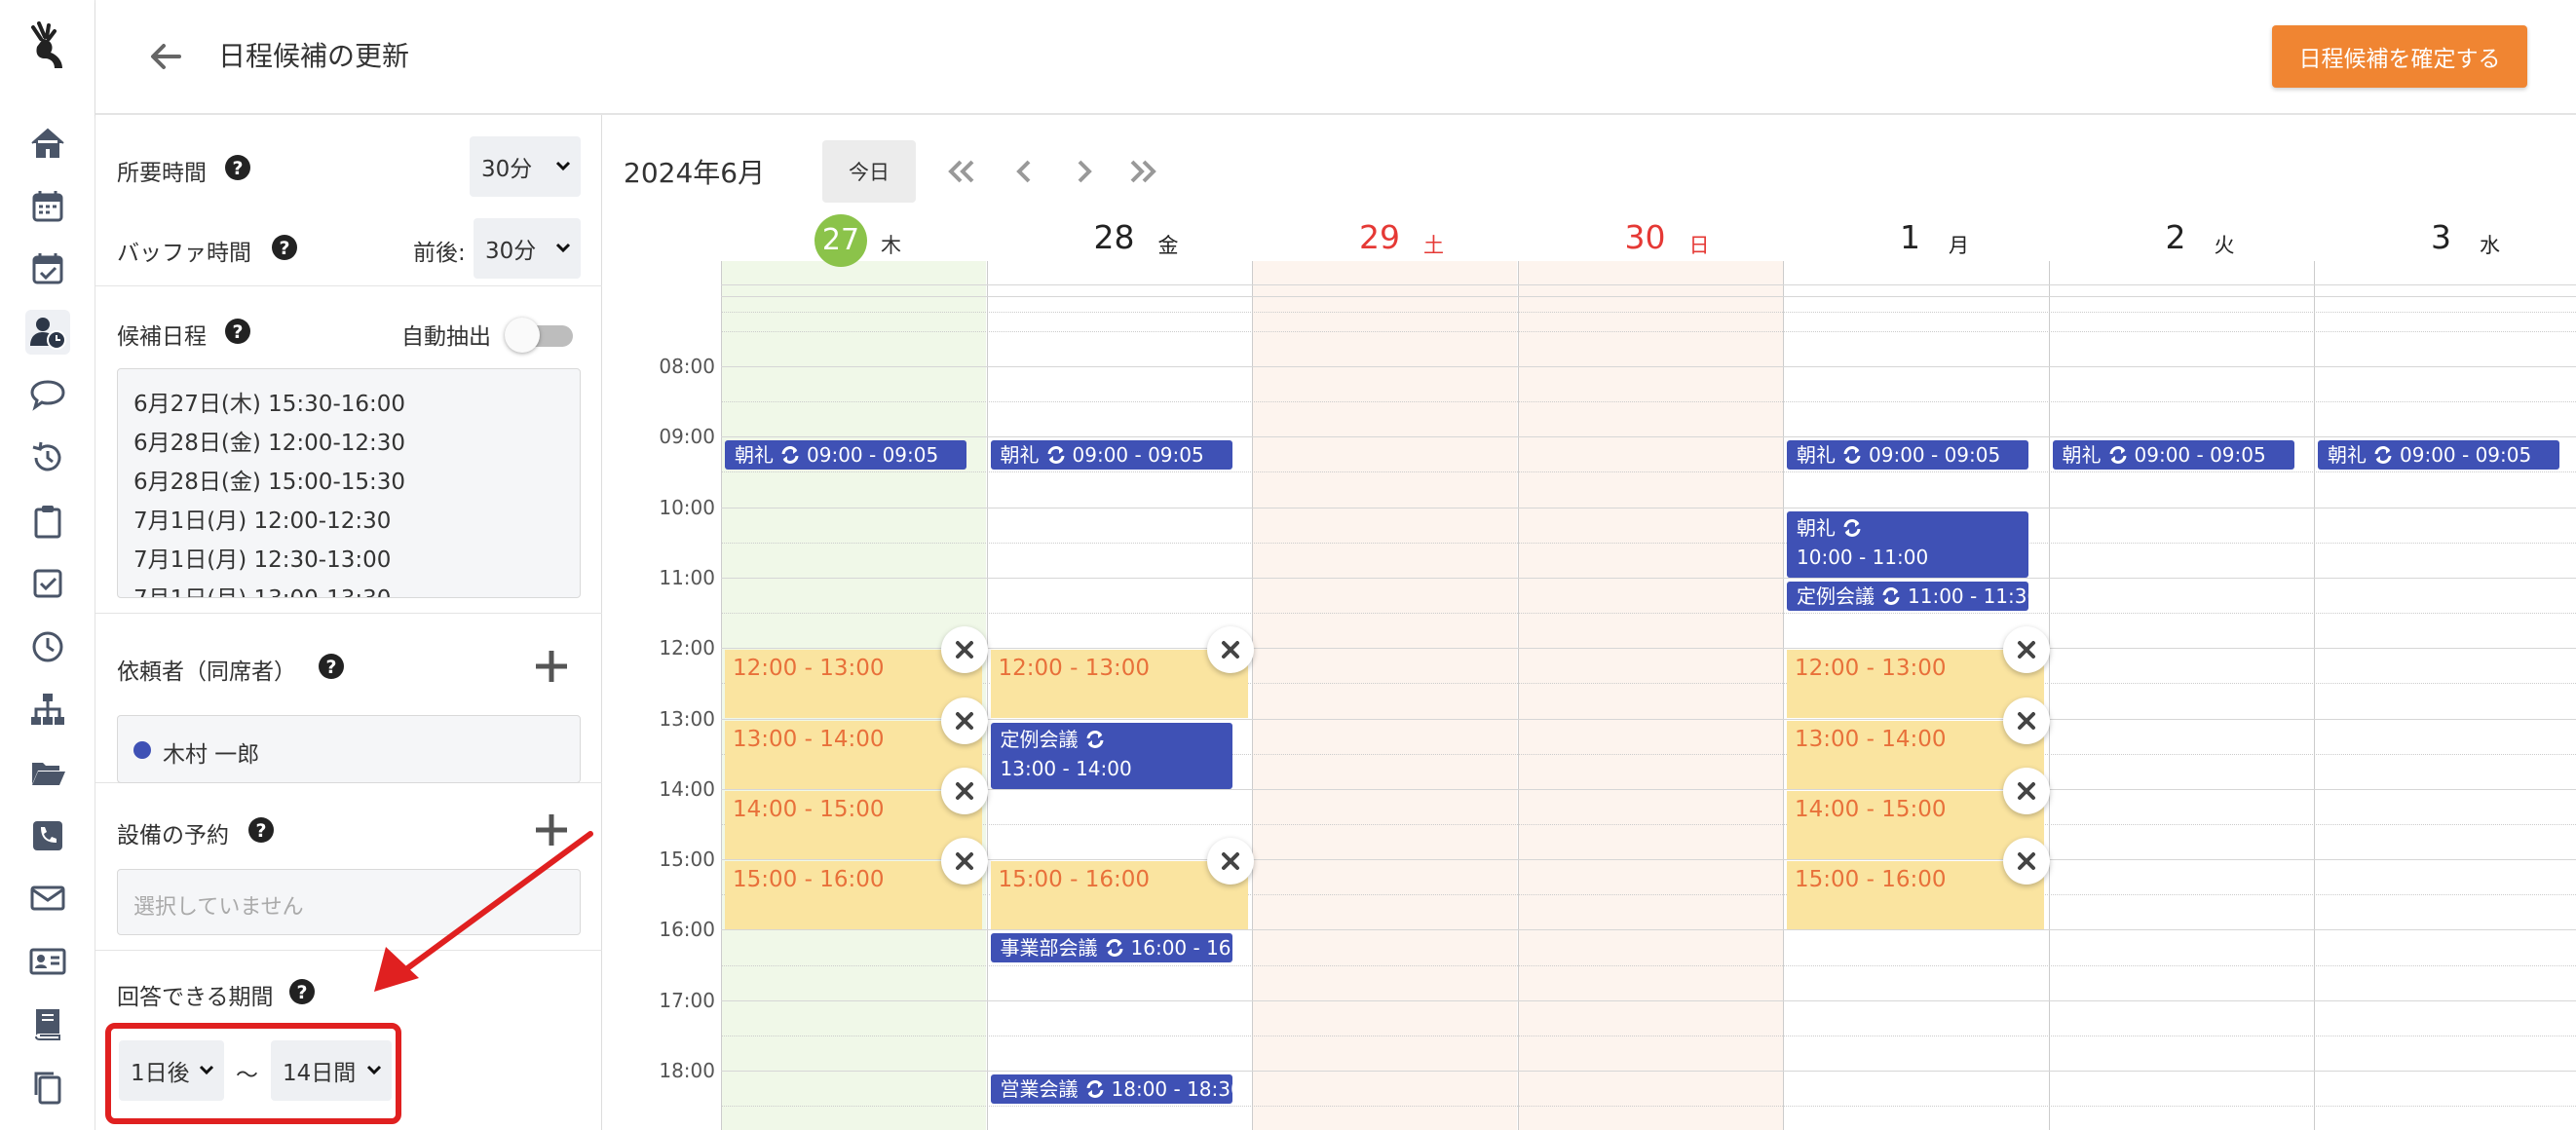 Image resolution: width=2576 pixels, height=1130 pixels. I want to click on duration-select: 30分, so click(525, 166).